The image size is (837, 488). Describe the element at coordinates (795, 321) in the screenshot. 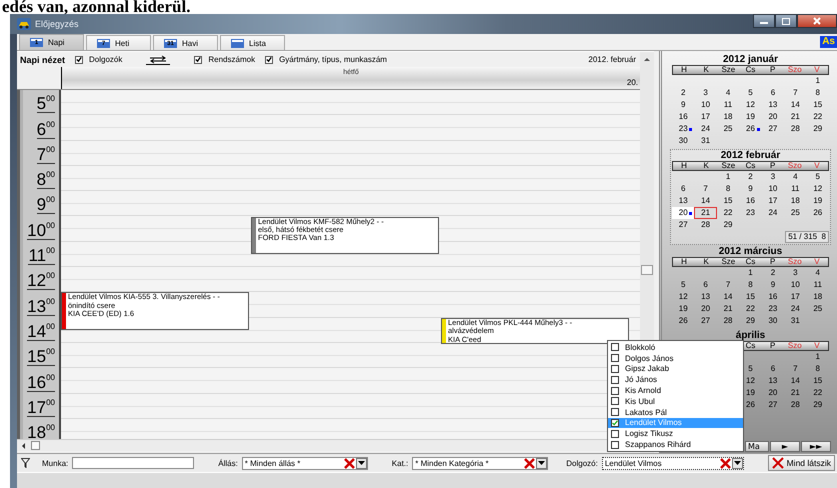

I see `calendar-day: 31` at that location.